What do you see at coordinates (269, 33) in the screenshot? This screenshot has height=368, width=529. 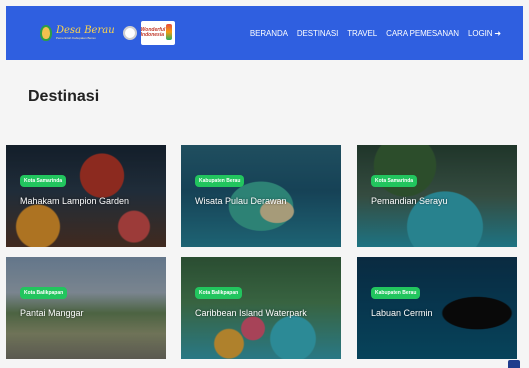 I see `nav-item-beranda: BERANDA` at bounding box center [269, 33].